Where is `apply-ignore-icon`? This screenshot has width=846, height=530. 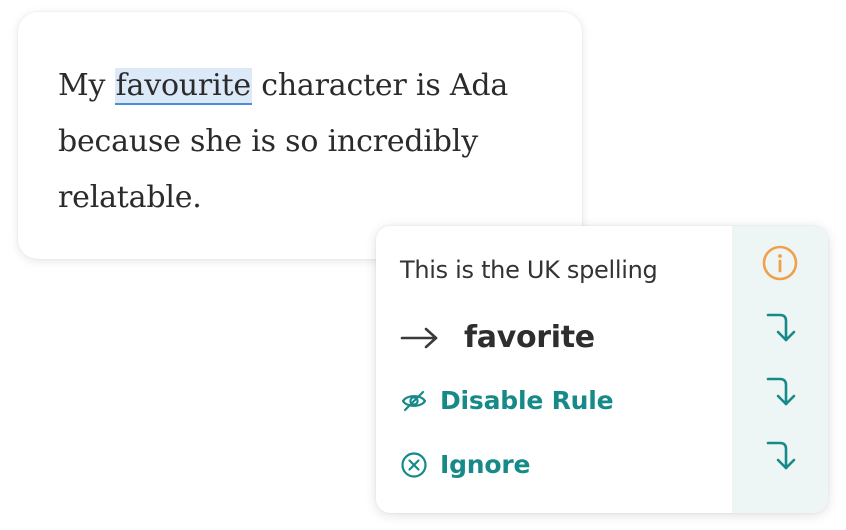 apply-ignore-icon is located at coordinates (780, 455).